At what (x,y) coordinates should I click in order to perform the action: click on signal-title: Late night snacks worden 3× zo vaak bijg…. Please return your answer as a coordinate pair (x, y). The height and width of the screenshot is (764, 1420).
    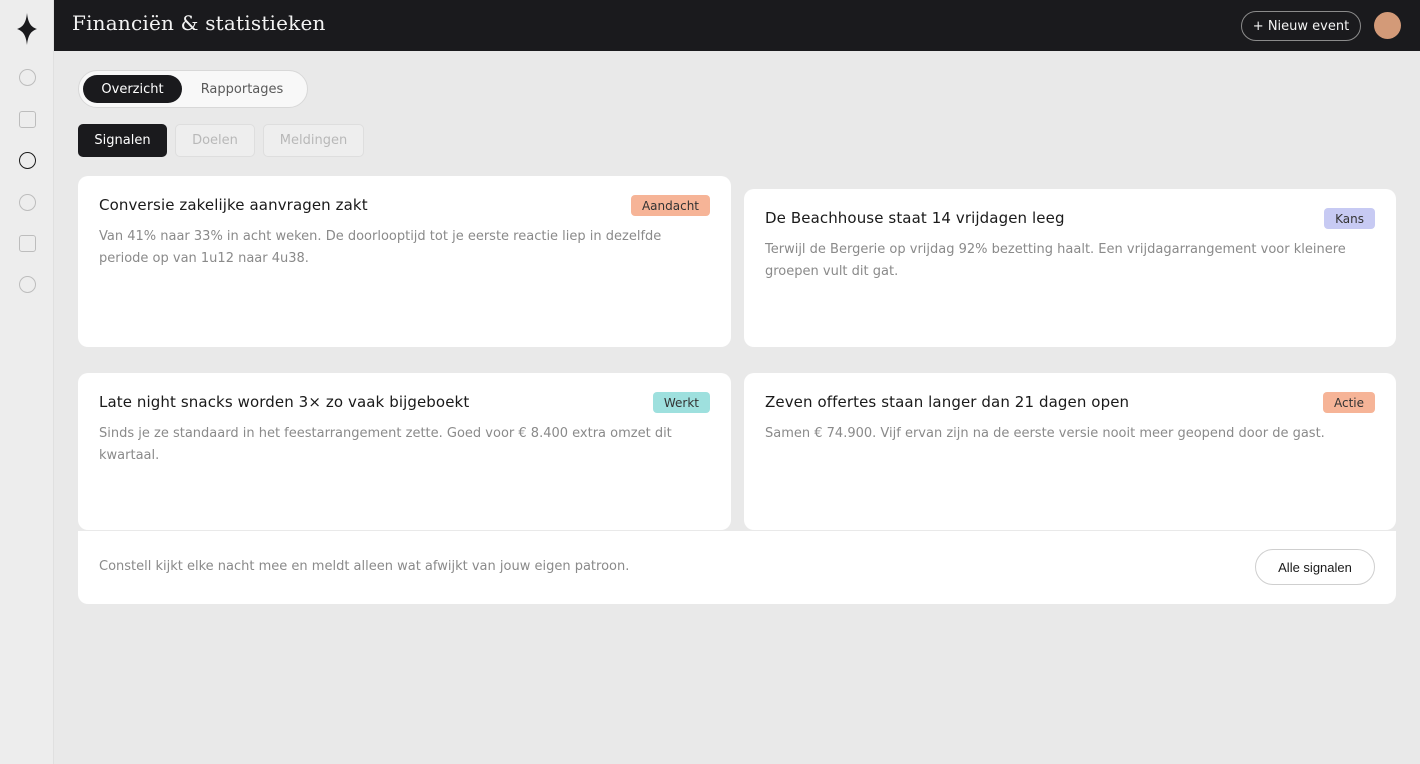
    Looking at the image, I should click on (284, 402).